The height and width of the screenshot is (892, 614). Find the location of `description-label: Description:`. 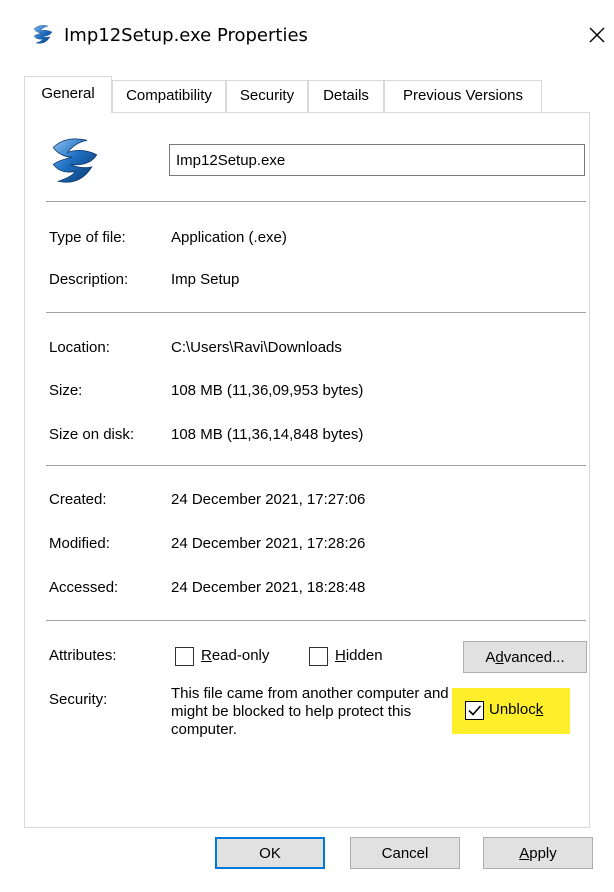

description-label: Description: is located at coordinates (89, 279).